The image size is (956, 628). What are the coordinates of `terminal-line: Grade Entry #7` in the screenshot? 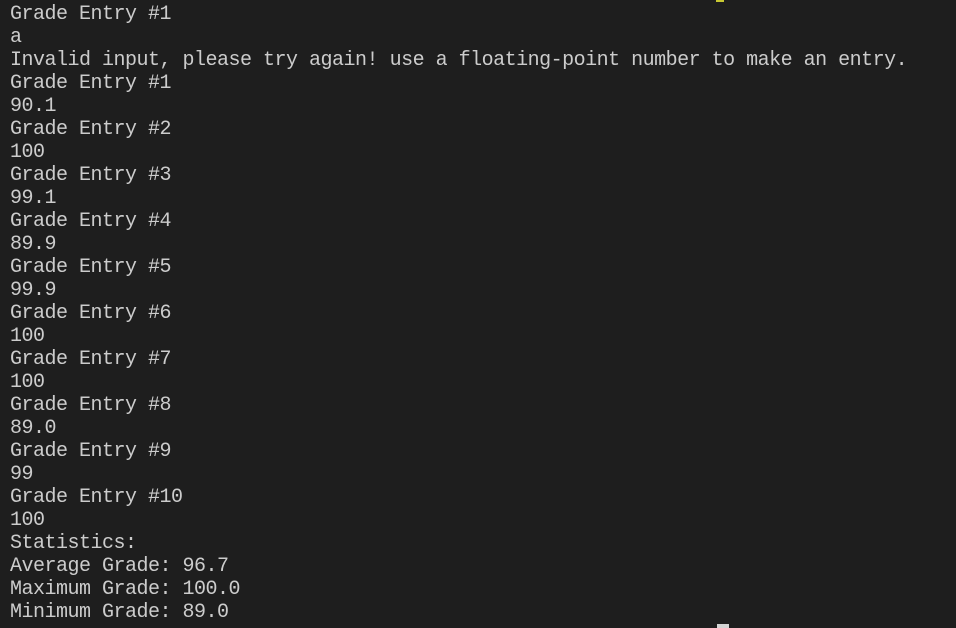 It's located at (91, 359).